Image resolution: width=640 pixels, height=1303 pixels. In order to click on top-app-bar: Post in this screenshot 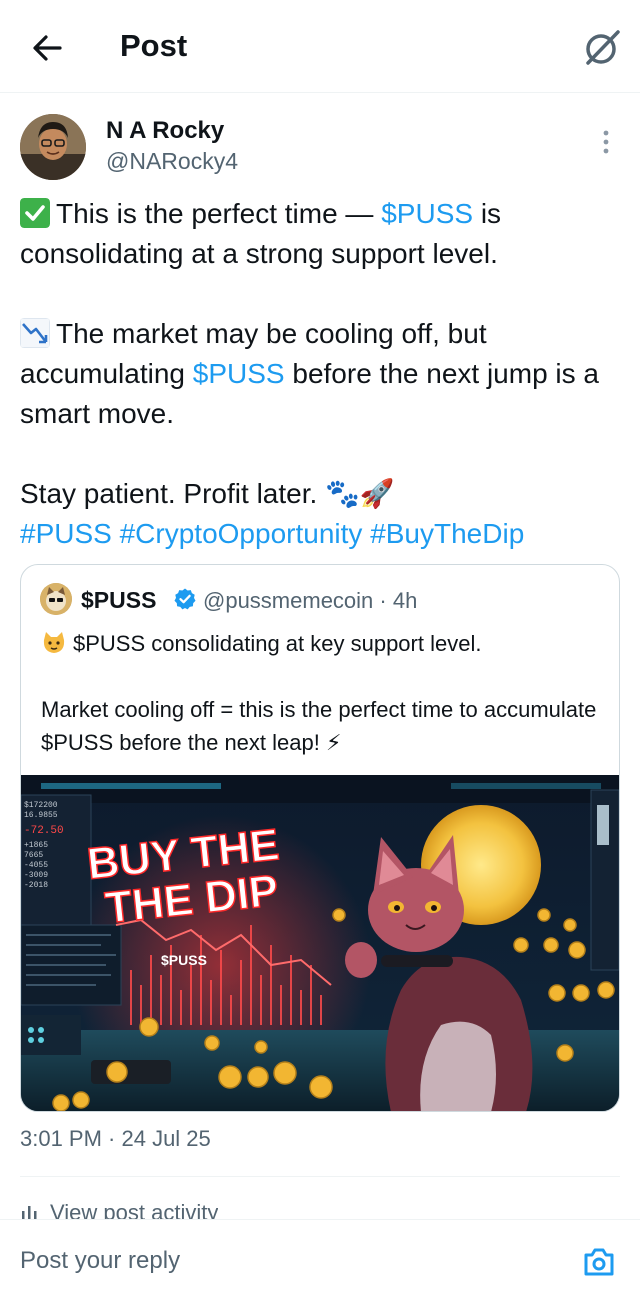, I will do `click(320, 46)`.